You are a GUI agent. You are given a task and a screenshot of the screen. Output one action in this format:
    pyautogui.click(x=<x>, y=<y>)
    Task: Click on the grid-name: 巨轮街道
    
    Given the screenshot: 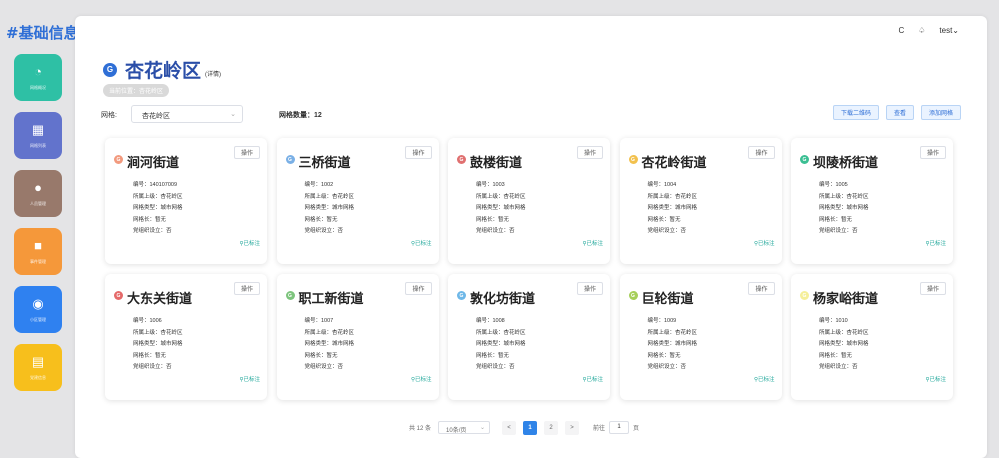 What is the action you would take?
    pyautogui.click(x=667, y=299)
    